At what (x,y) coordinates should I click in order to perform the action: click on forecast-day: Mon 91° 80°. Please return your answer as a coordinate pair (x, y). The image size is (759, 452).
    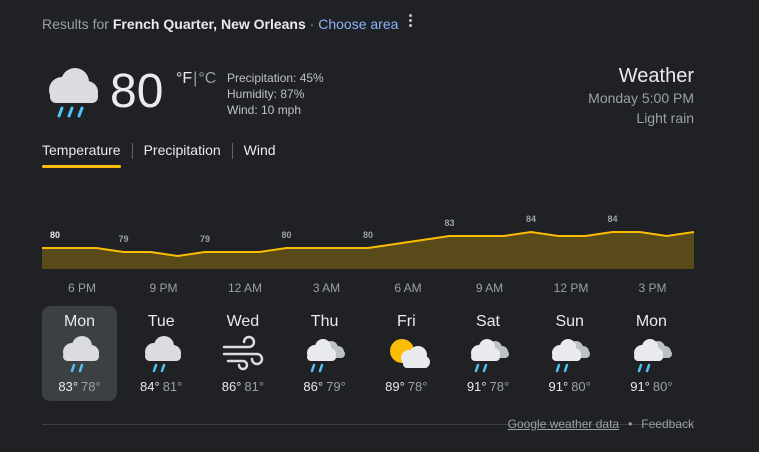
    Looking at the image, I should click on (651, 353).